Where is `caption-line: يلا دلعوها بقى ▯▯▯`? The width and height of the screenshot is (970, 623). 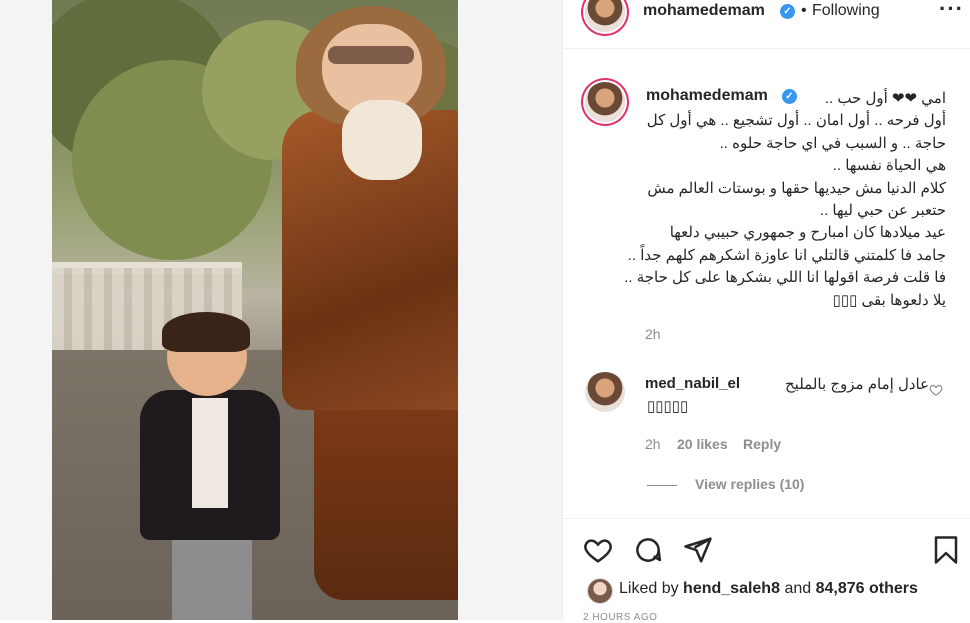 caption-line: يلا دلعوها بقى ▯▯▯ is located at coordinates (889, 300).